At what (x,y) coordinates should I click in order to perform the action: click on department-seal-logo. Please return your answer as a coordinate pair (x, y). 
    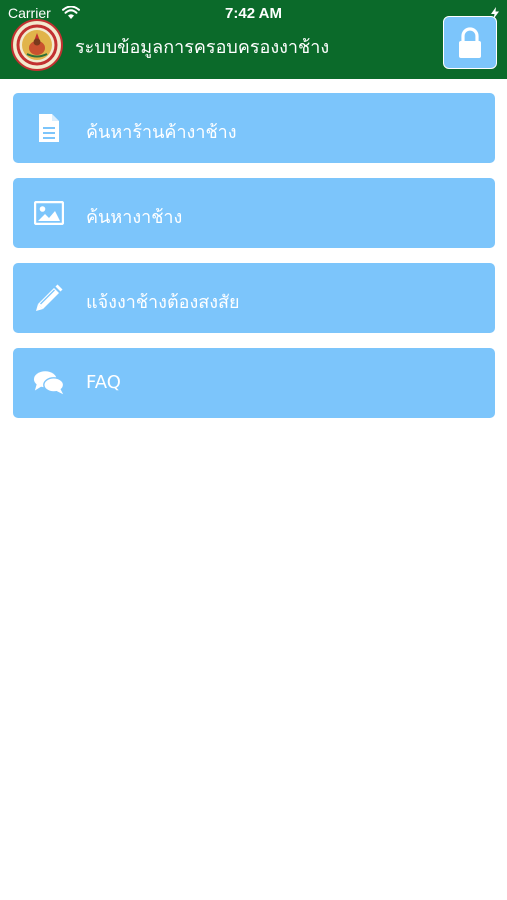
    Looking at the image, I should click on (37, 45).